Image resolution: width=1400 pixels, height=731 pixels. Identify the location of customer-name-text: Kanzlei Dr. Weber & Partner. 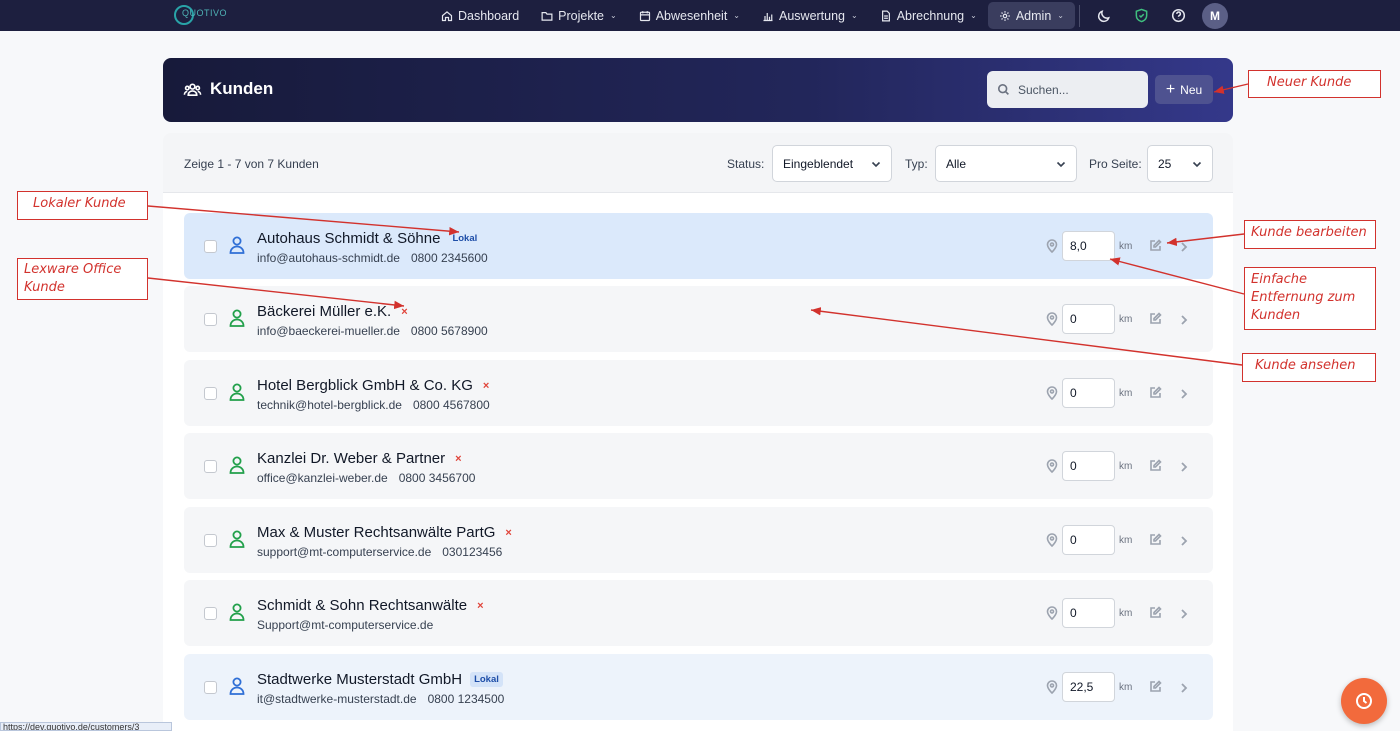
(351, 458).